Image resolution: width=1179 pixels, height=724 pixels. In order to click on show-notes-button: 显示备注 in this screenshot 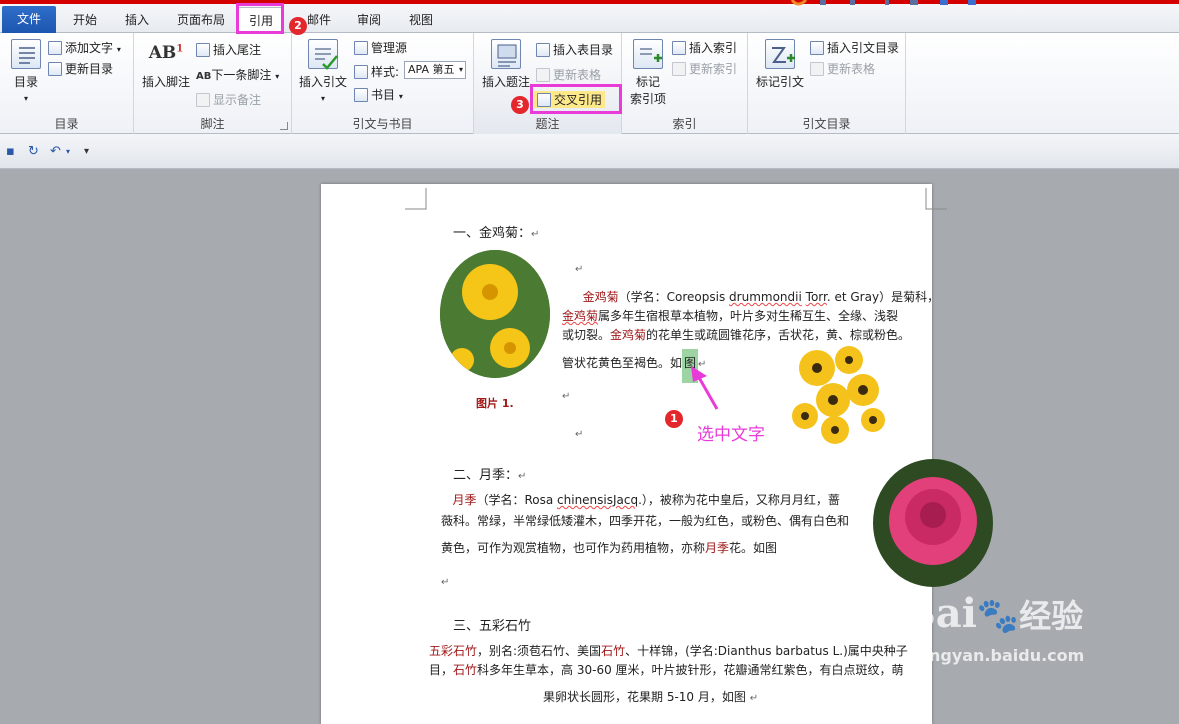, I will do `click(228, 99)`.